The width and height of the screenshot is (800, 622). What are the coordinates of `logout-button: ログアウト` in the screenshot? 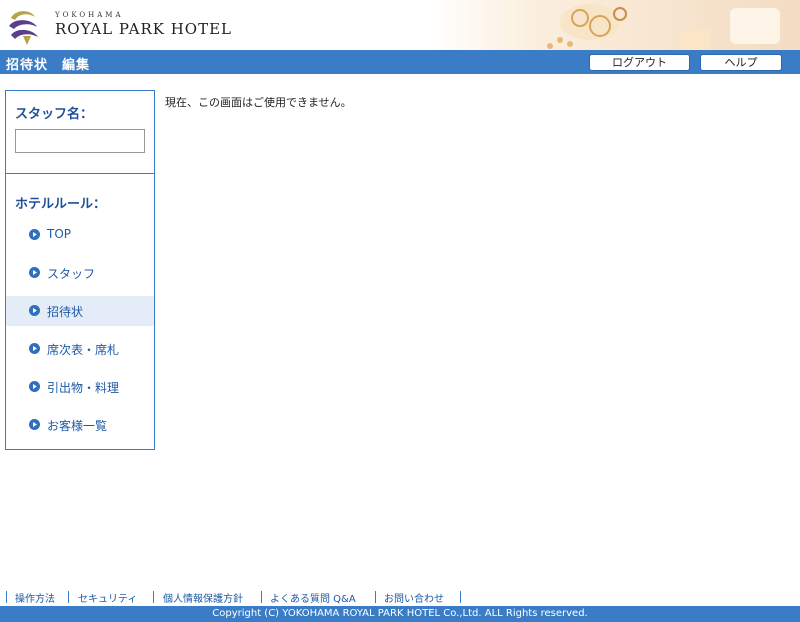 It's located at (639, 62).